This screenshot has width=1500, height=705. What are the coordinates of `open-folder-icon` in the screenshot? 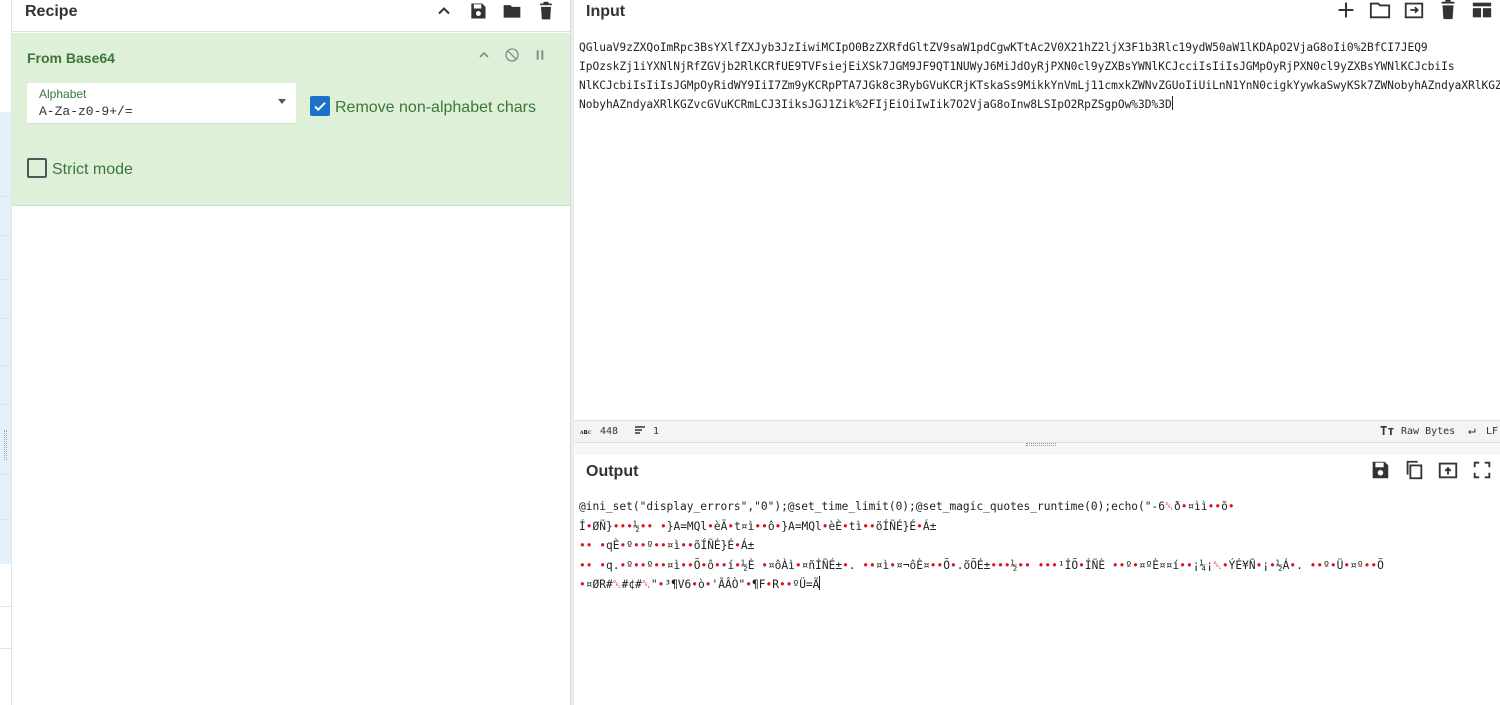 It's located at (1380, 11).